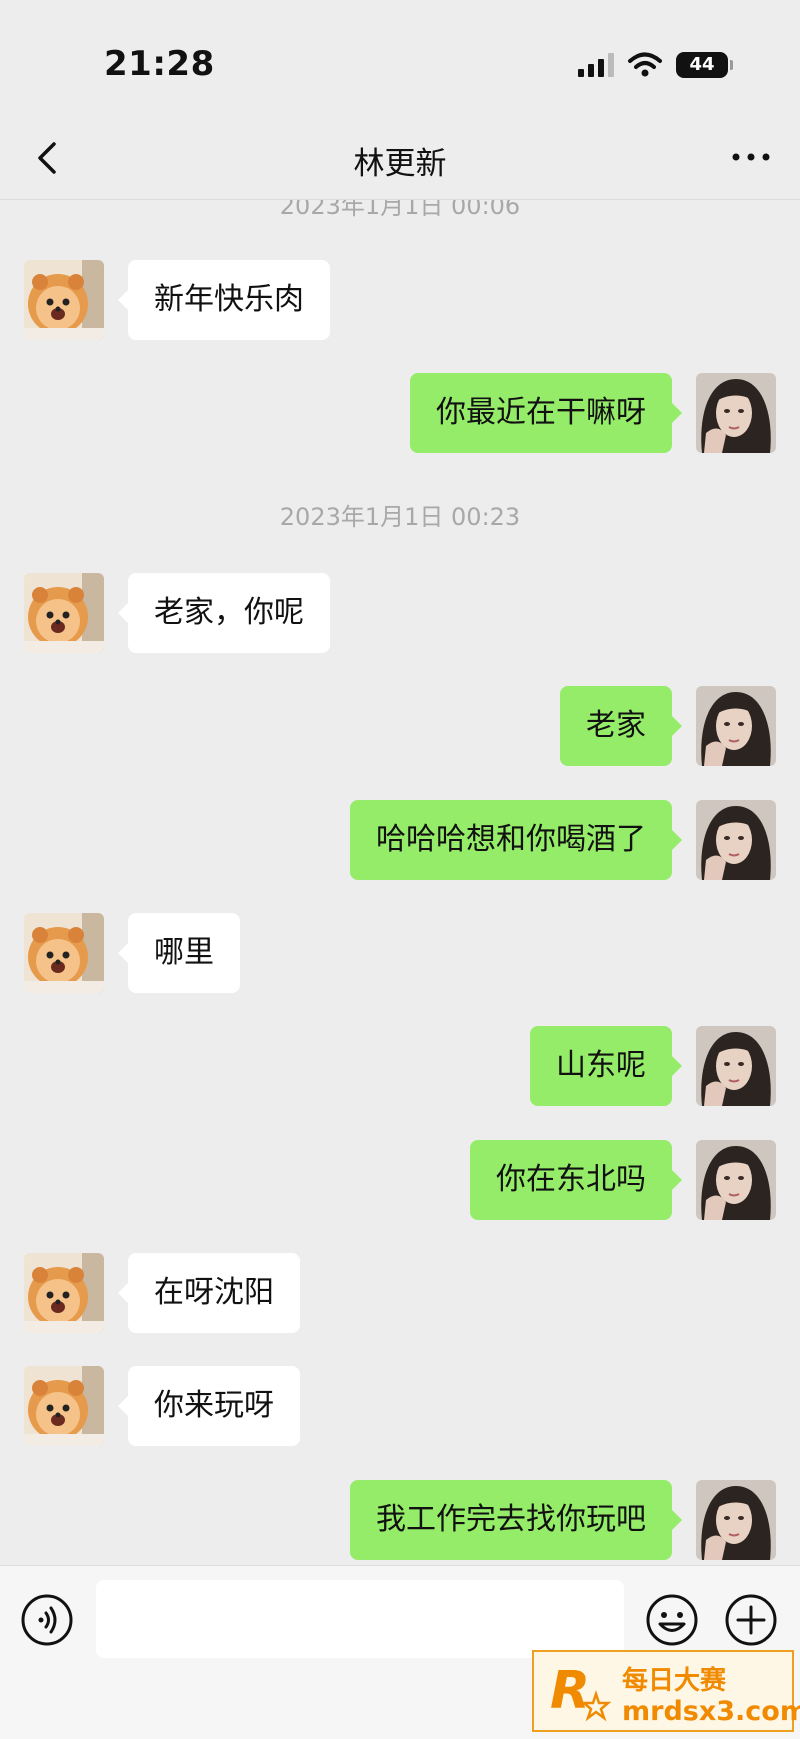 This screenshot has width=800, height=1739. What do you see at coordinates (711, 1711) in the screenshot?
I see `watermark-url: mrdsx3.com` at bounding box center [711, 1711].